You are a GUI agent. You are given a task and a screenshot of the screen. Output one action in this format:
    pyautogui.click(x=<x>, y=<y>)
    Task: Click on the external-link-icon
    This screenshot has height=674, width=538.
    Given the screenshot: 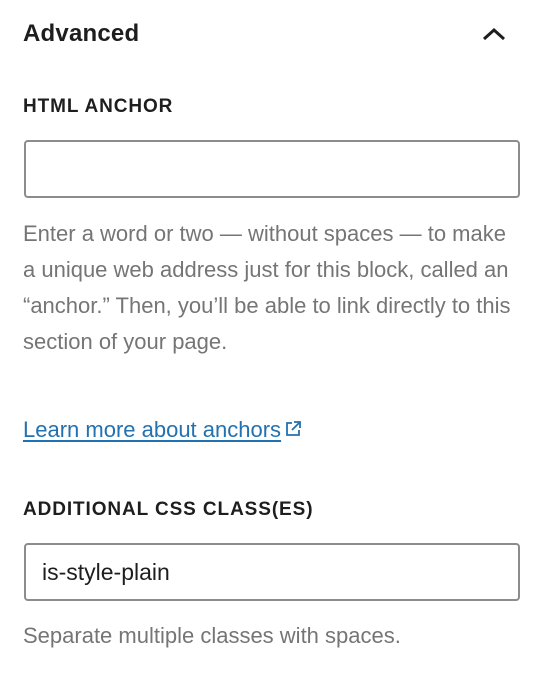 What is the action you would take?
    pyautogui.click(x=293, y=428)
    